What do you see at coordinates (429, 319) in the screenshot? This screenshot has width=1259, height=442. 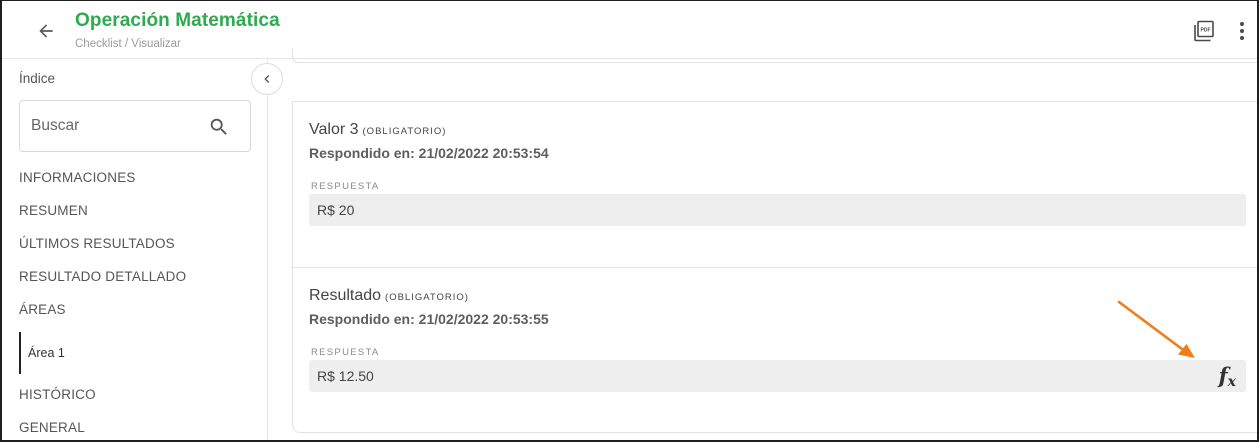 I see `answered-at: Respondido en: 21/02/2022 20:53:55` at bounding box center [429, 319].